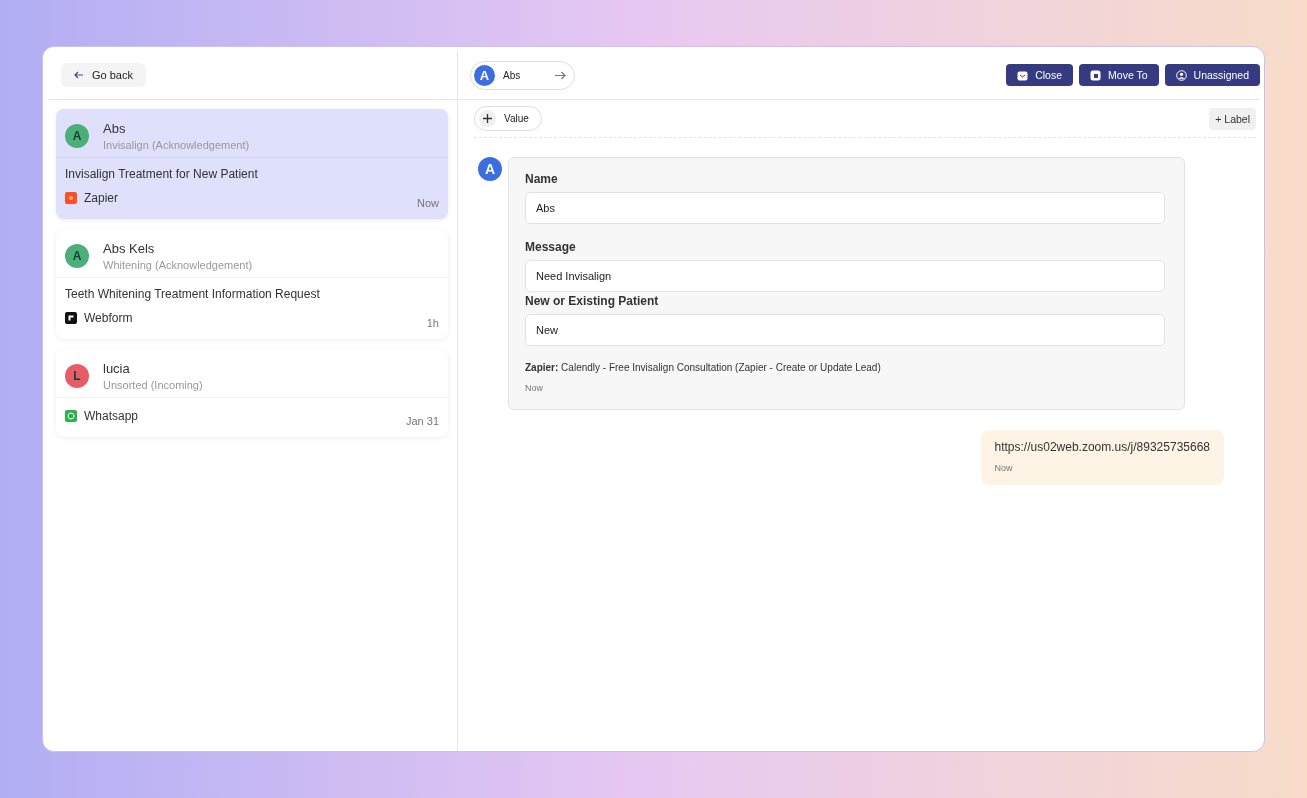  What do you see at coordinates (1181, 75) in the screenshot?
I see `user-icon` at bounding box center [1181, 75].